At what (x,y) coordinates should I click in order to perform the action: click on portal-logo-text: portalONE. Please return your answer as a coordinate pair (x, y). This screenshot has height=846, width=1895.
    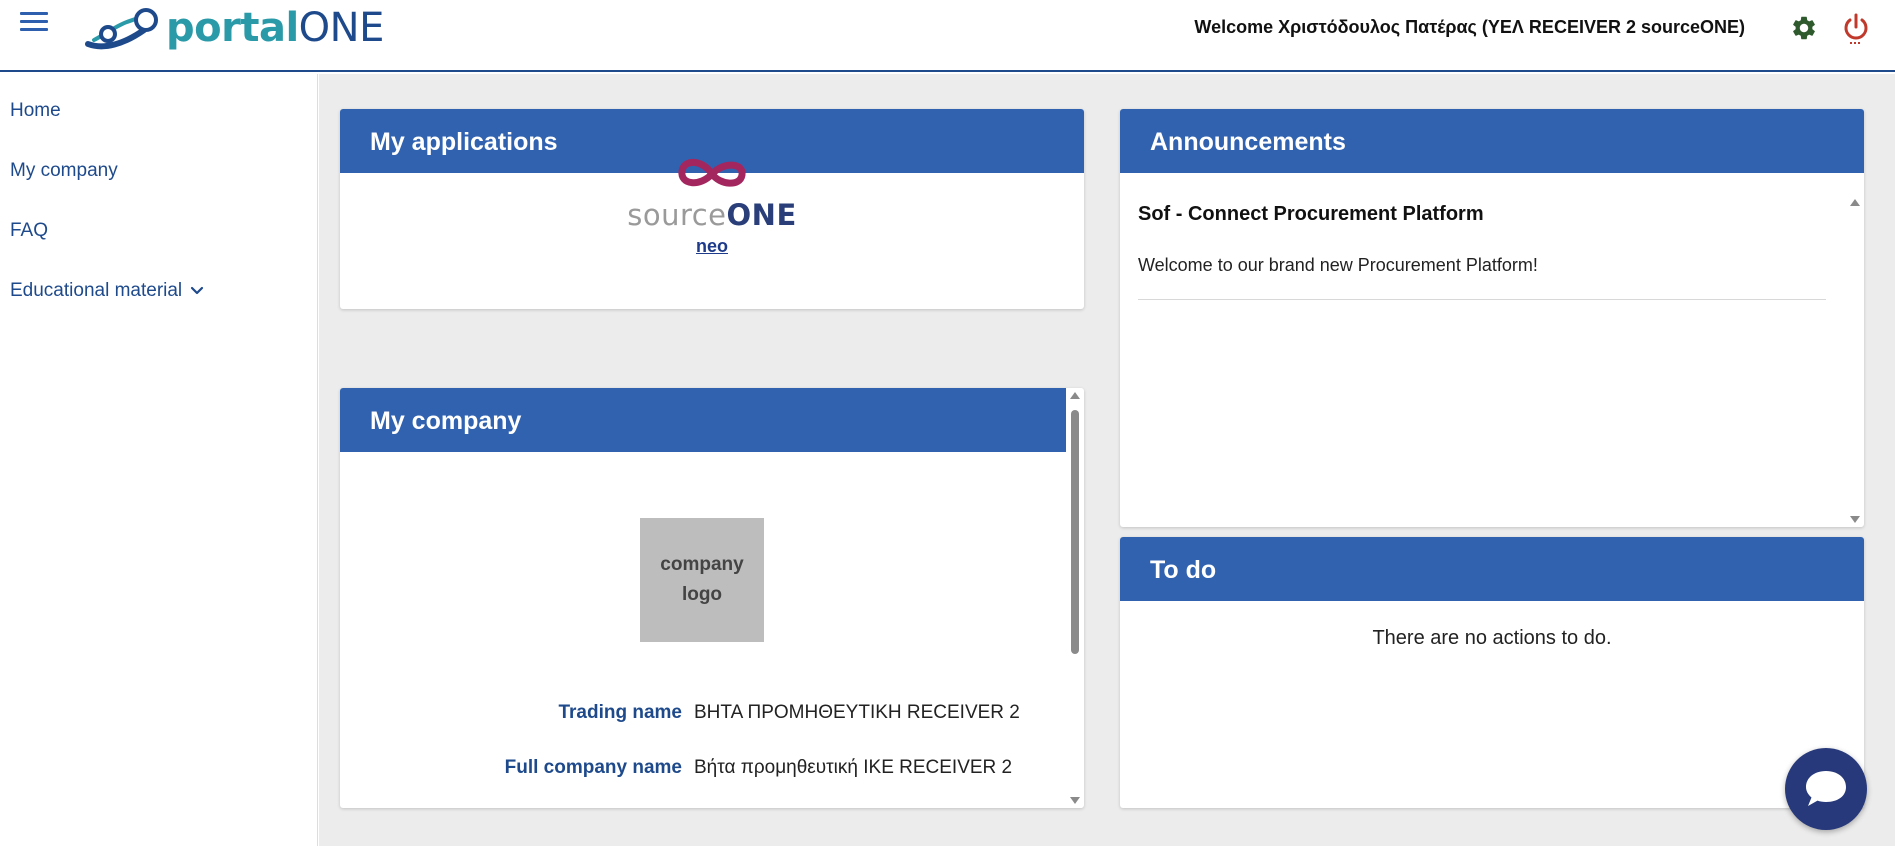
    Looking at the image, I should click on (275, 28).